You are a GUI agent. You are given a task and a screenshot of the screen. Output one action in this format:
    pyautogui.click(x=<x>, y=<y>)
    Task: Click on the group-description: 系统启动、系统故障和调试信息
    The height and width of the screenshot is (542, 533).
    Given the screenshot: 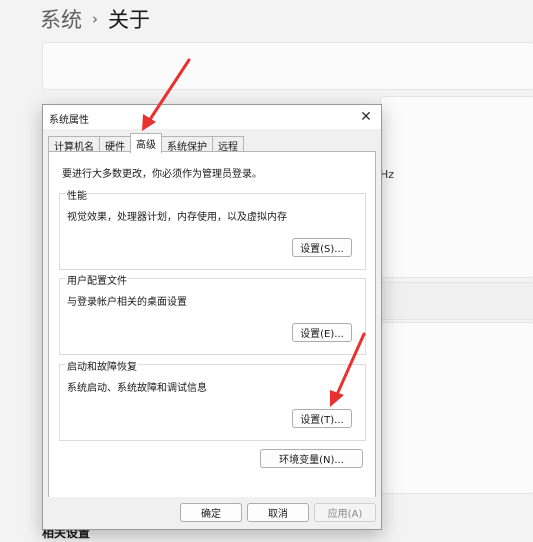 What is the action you would take?
    pyautogui.click(x=137, y=388)
    